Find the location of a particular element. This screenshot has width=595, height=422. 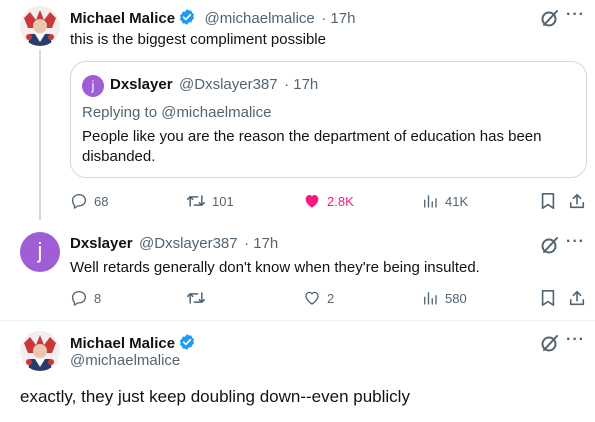

quote-author-name: Dxslayer is located at coordinates (141, 84).